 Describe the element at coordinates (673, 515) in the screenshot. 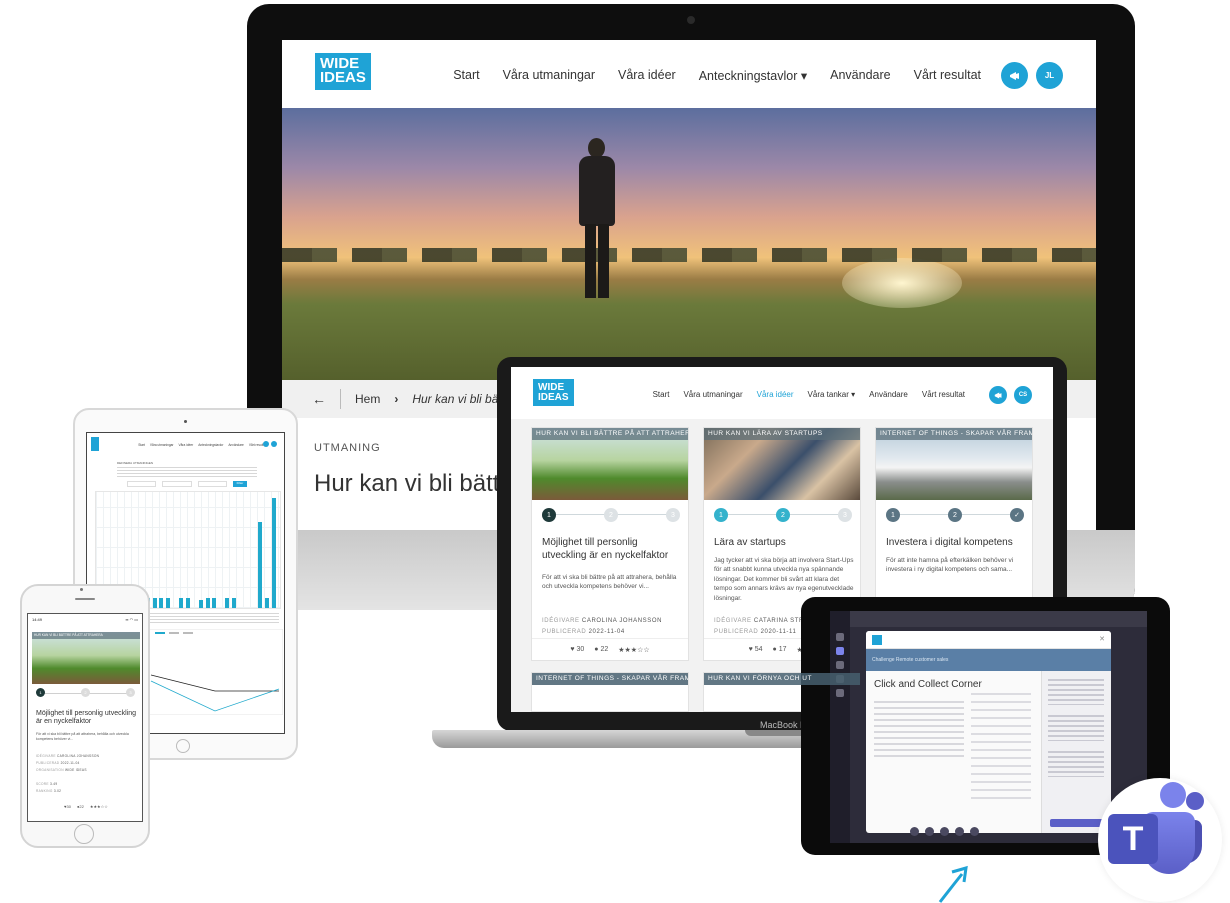

I see `step-3: 3` at that location.